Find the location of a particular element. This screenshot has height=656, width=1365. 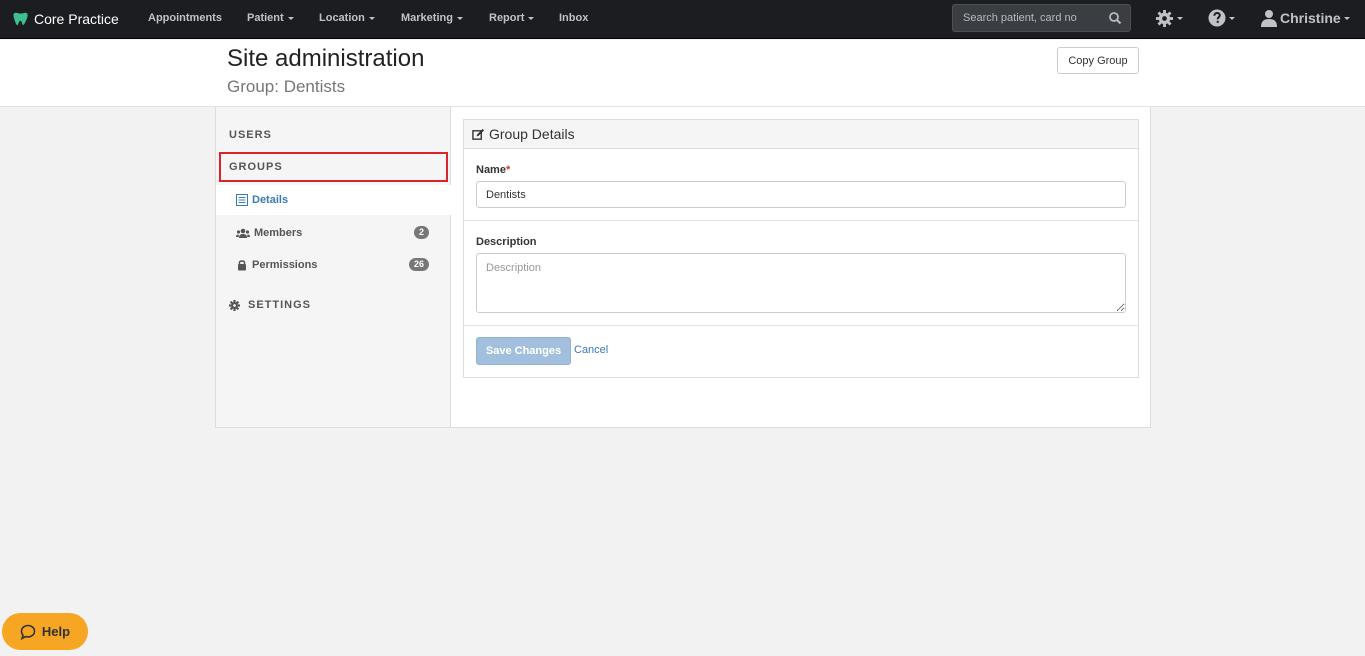

panel-title: Group Details is located at coordinates (532, 134).